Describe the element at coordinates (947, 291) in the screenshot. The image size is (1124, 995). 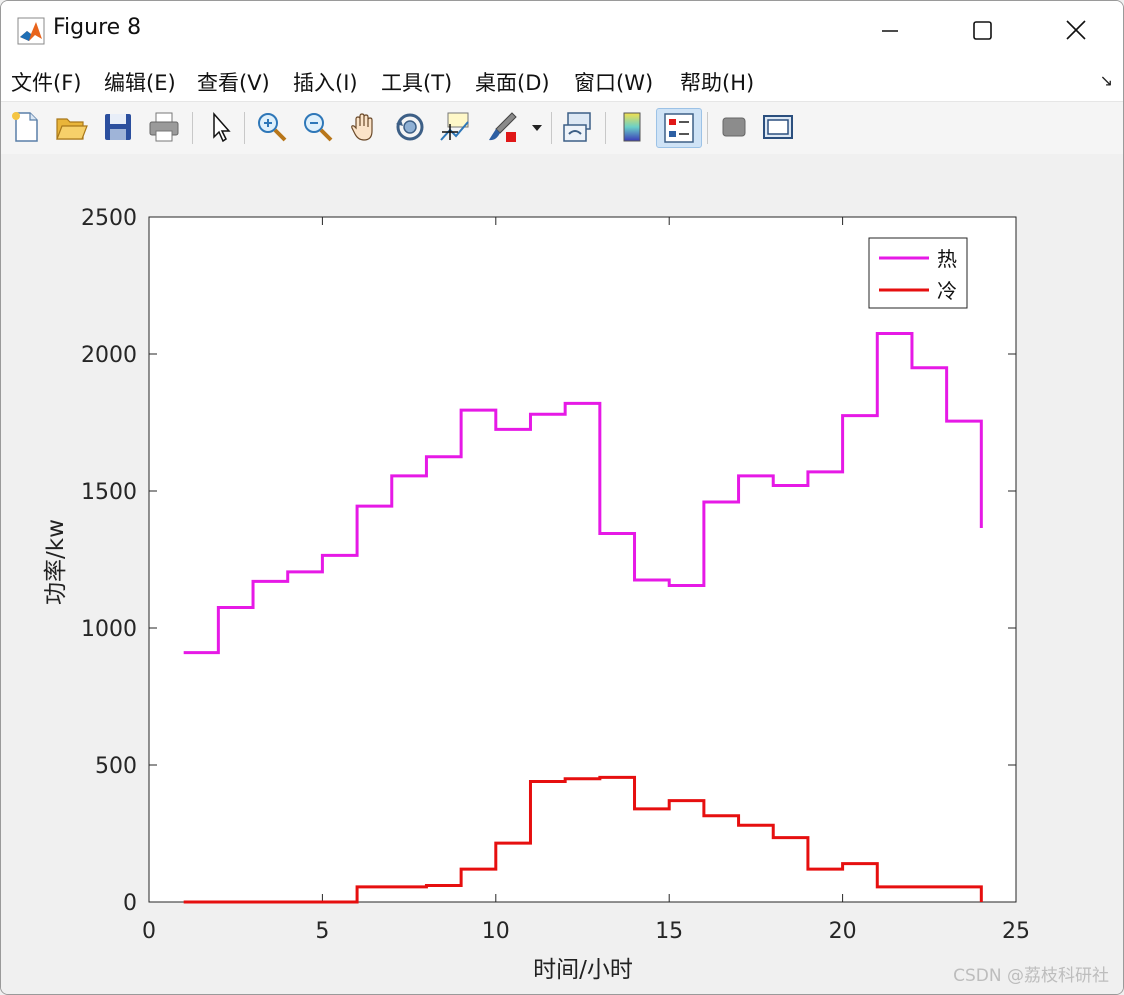
I see `legend-label: 冷` at that location.